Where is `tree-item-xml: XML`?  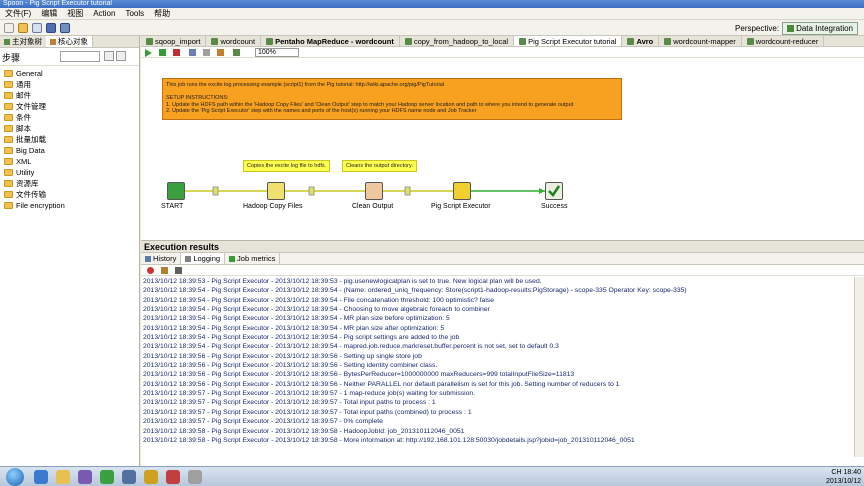
tree-item-xml: XML is located at coordinates (17, 161).